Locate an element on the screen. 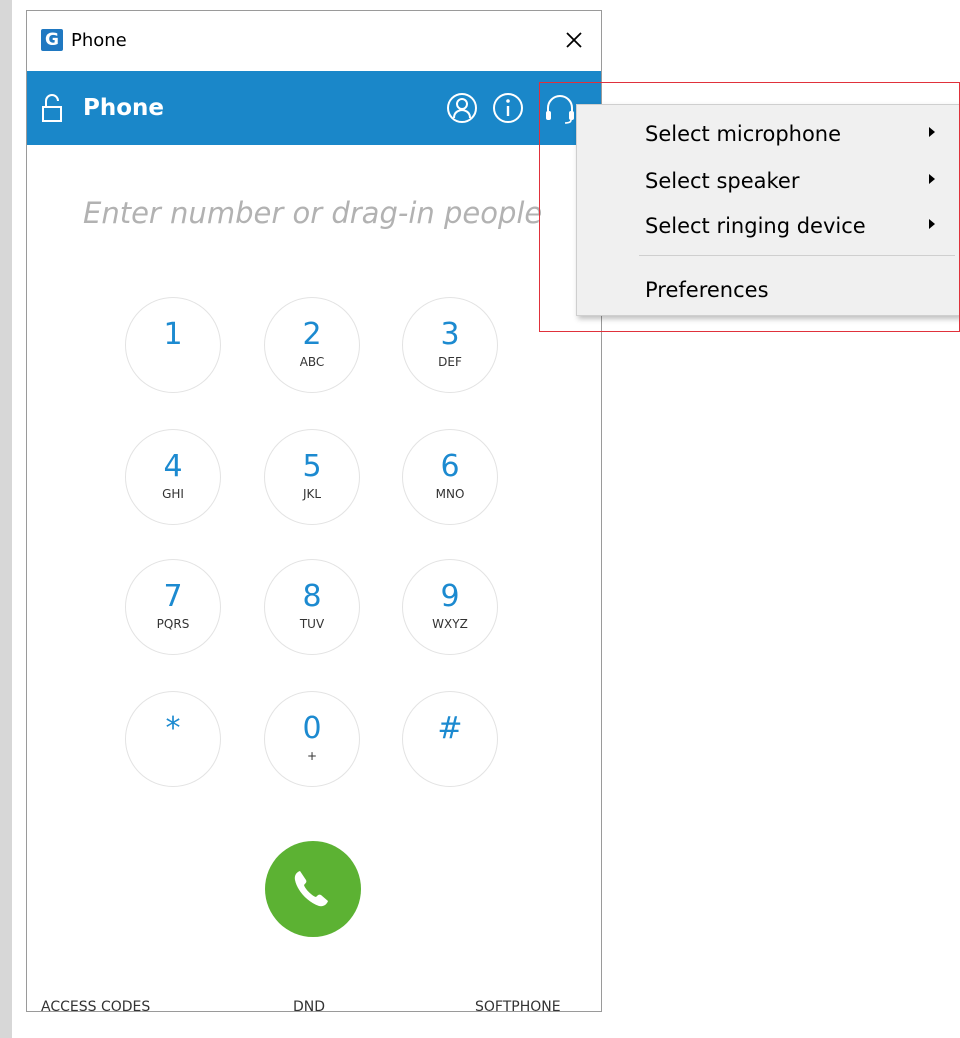  key-letters: GHI is located at coordinates (173, 494).